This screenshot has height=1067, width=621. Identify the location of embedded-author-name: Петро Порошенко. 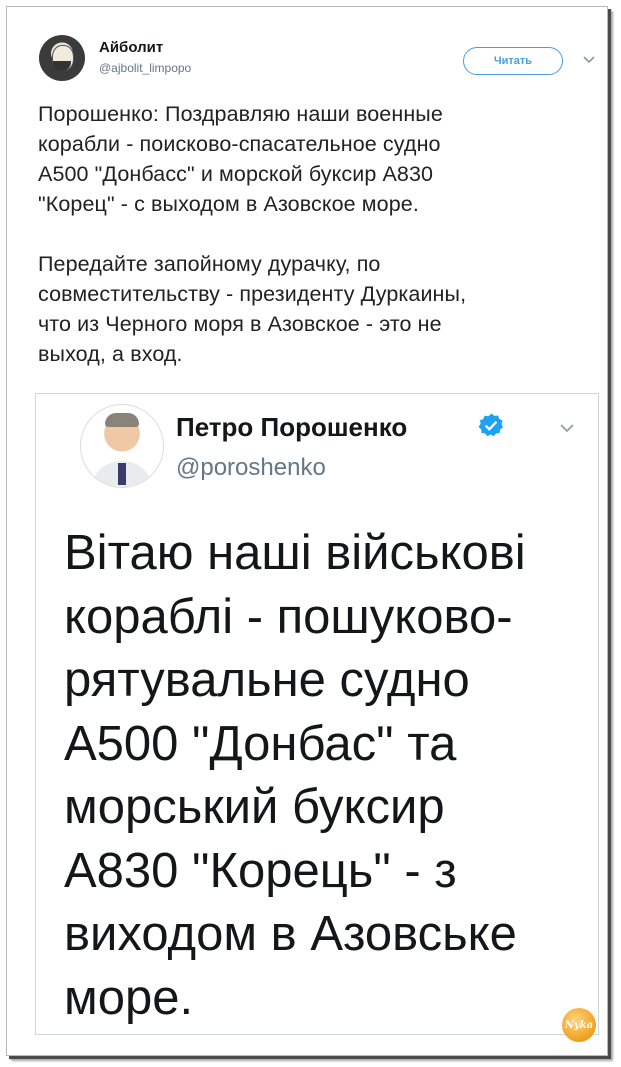
(291, 427).